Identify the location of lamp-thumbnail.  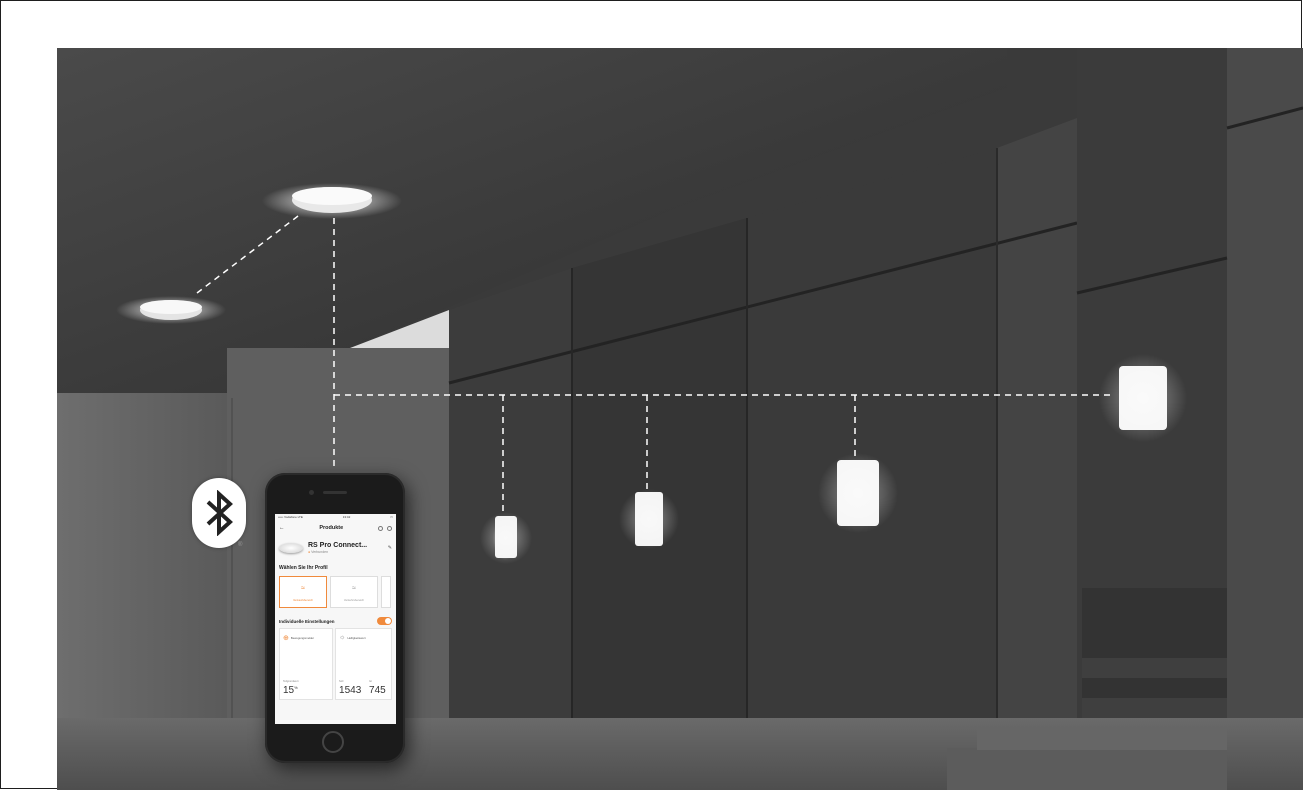
(291, 548).